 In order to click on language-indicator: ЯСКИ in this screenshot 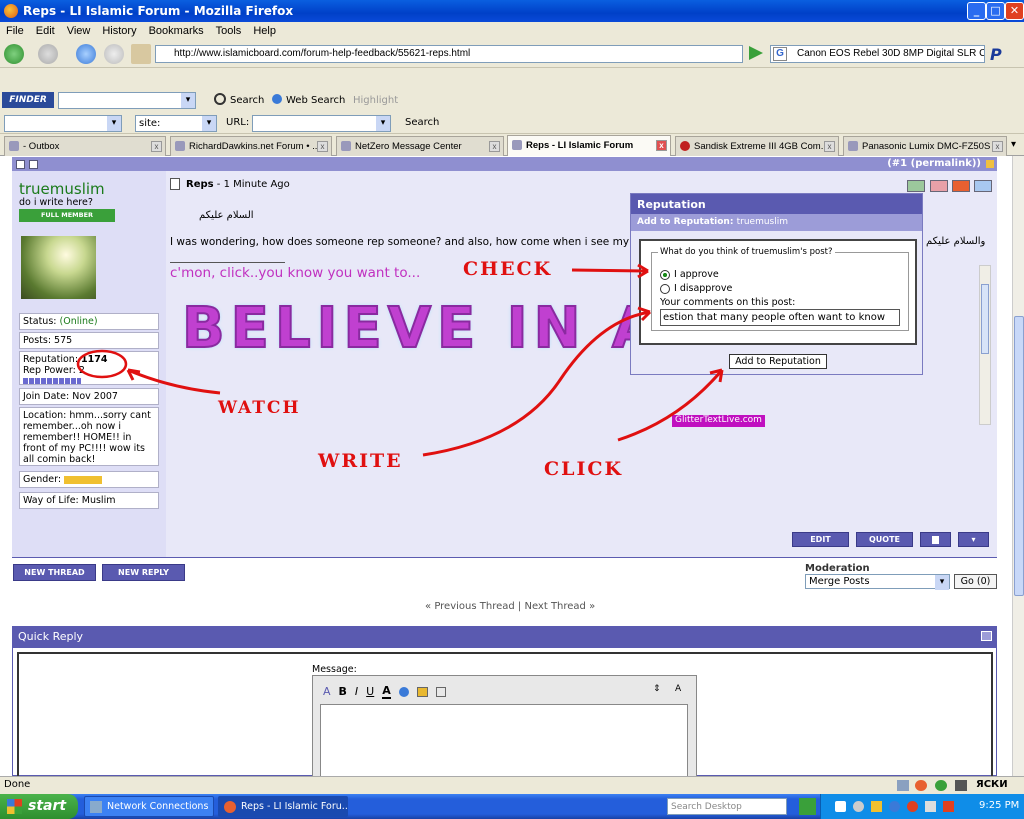, I will do `click(992, 784)`.